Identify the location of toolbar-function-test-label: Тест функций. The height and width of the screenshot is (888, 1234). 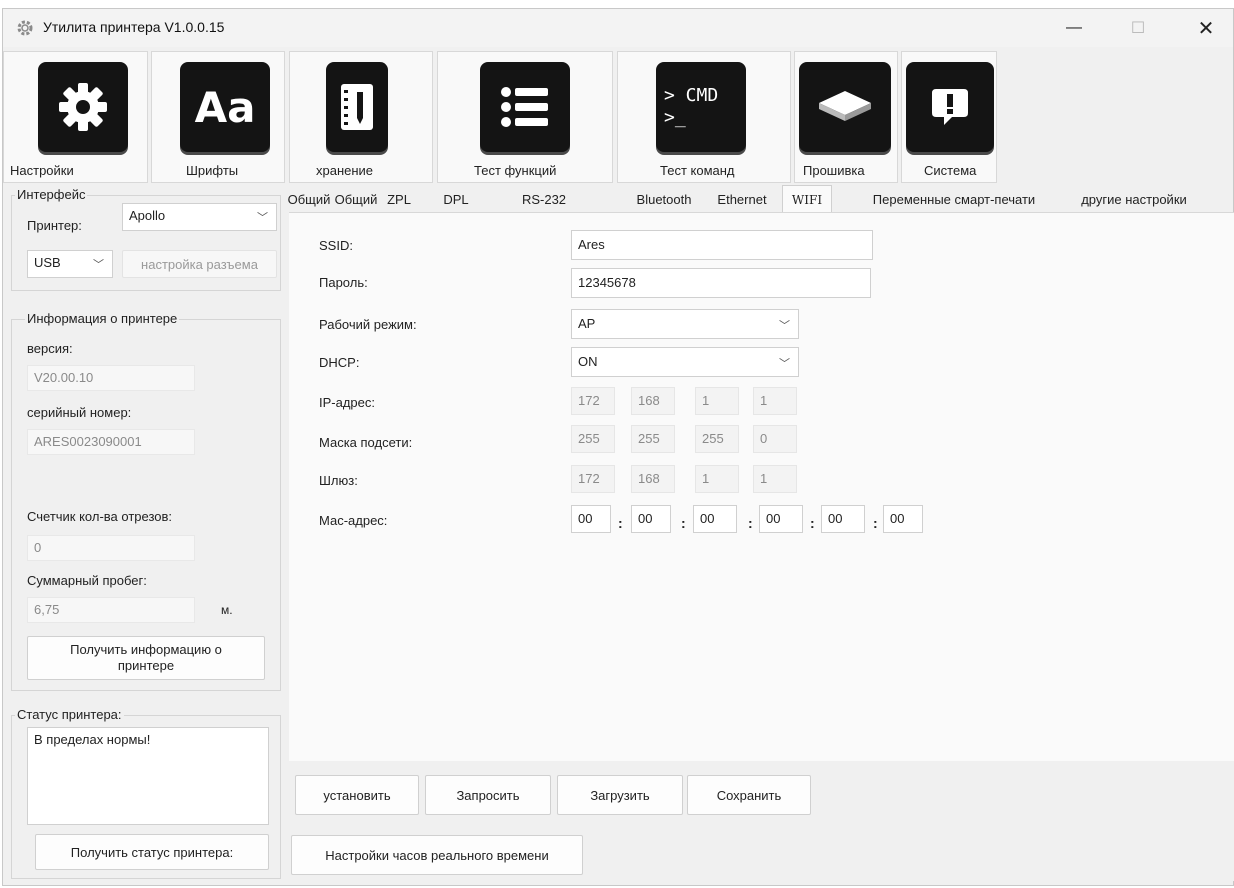
(515, 170).